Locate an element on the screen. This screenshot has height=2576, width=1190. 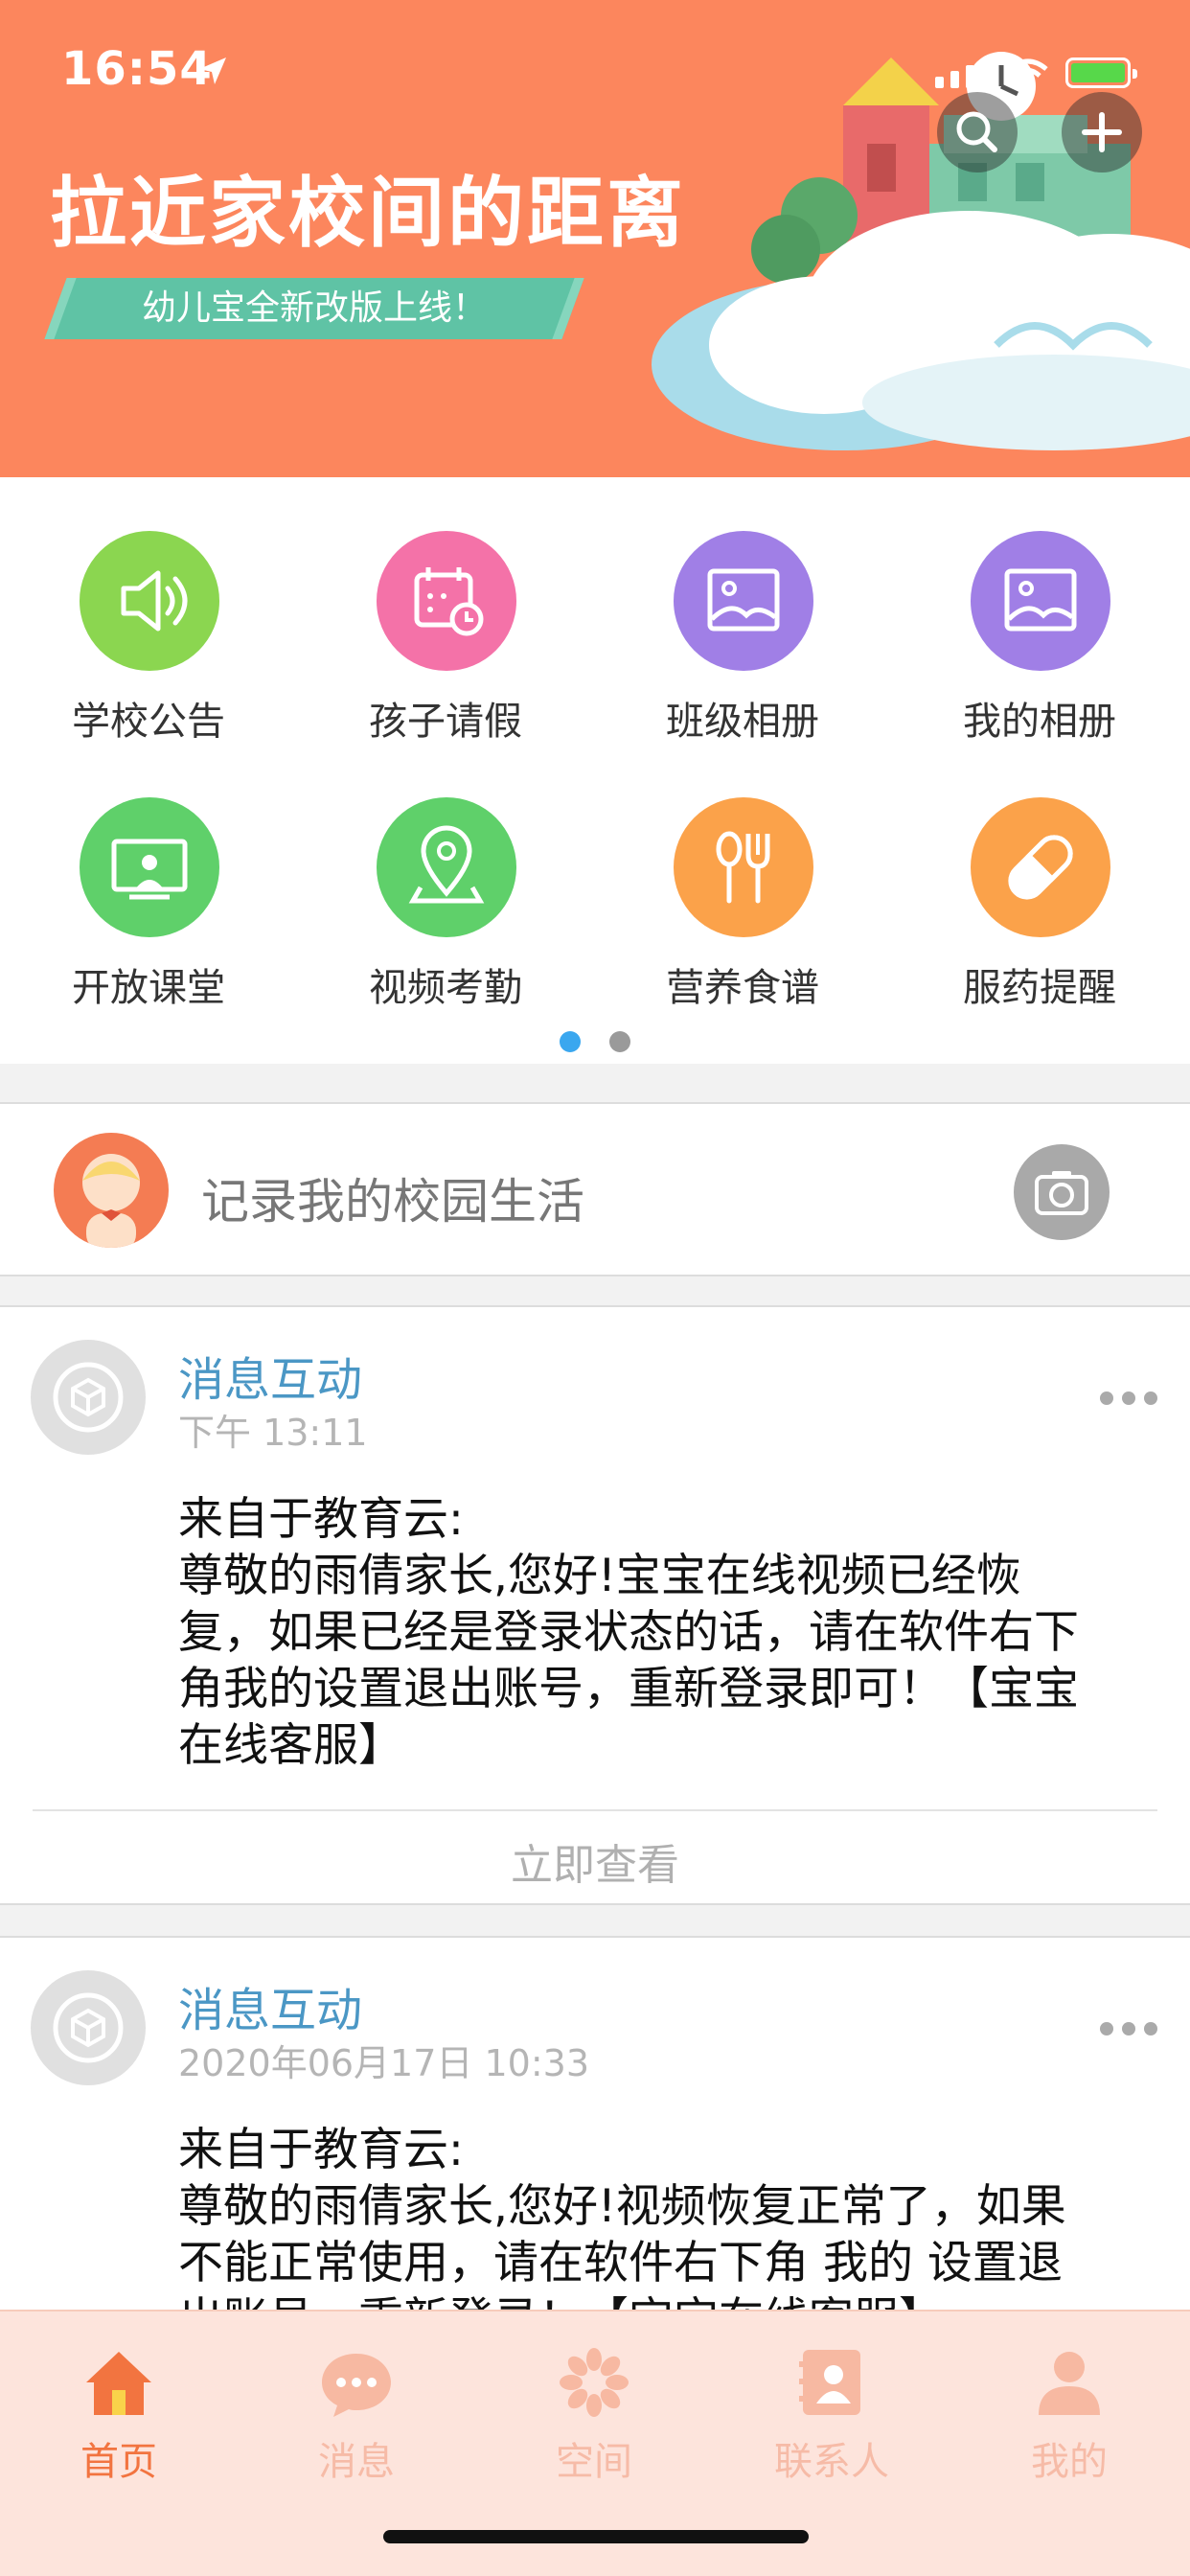
card-time: 下午 13:11 is located at coordinates (273, 1433).